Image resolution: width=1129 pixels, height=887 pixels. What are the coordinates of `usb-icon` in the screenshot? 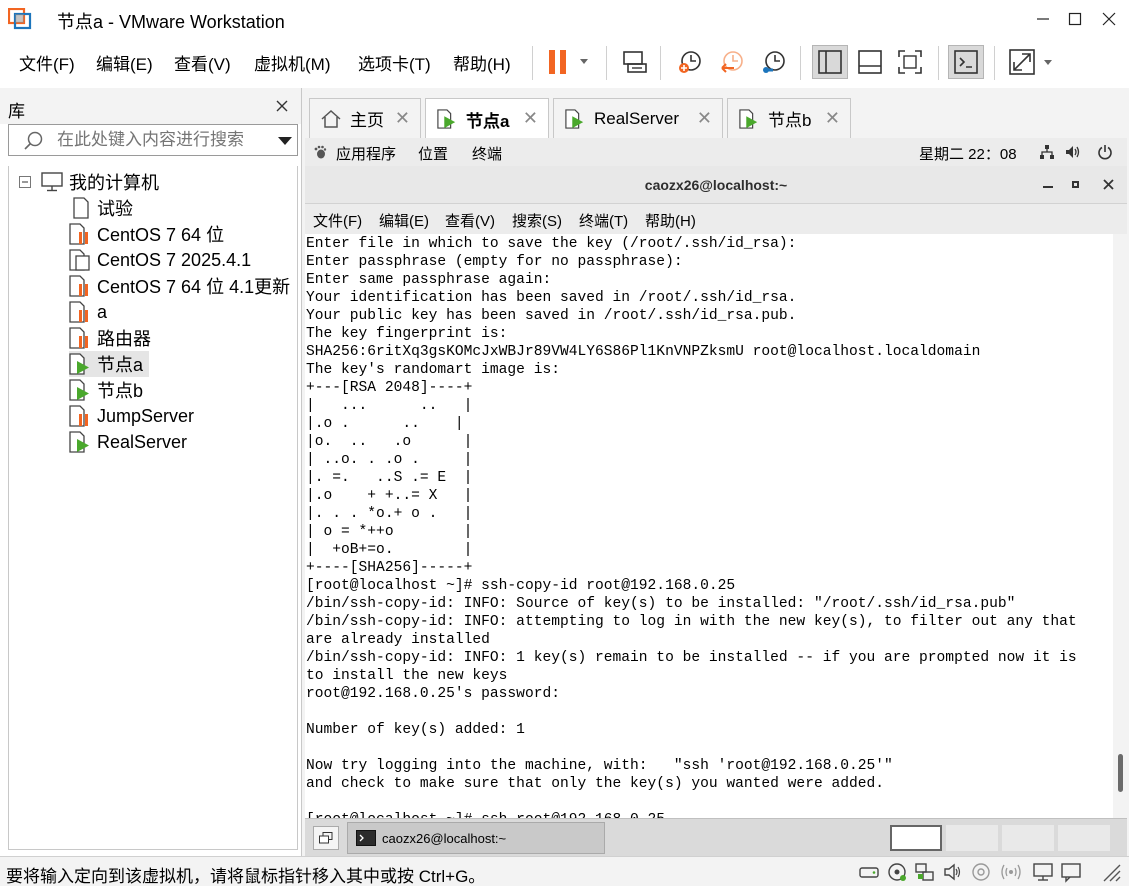 It's located at (981, 872).